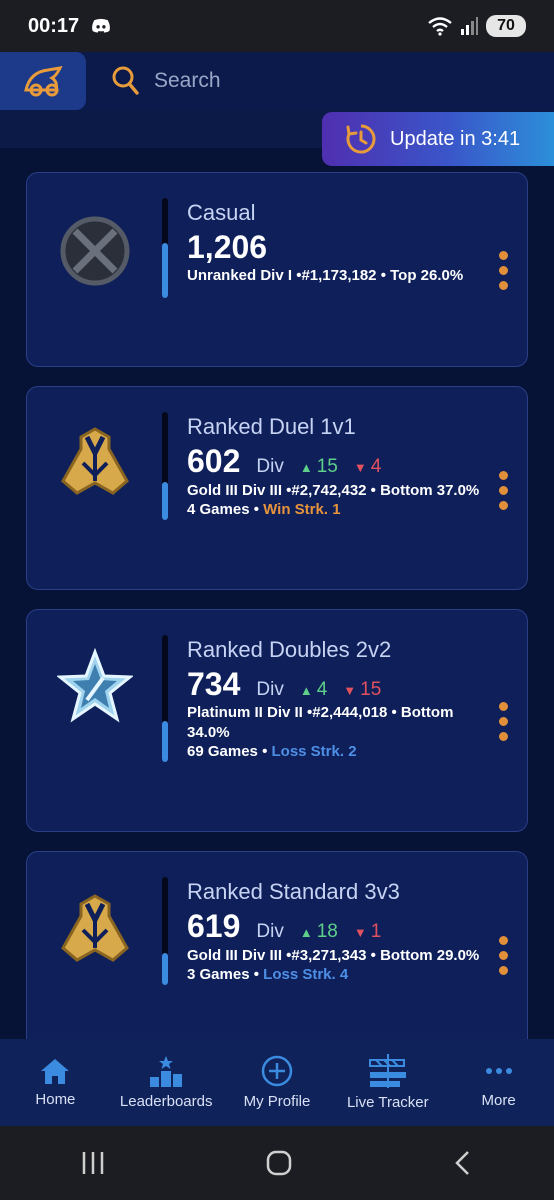  What do you see at coordinates (506, 26) in the screenshot?
I see `battery-indicator: 70` at bounding box center [506, 26].